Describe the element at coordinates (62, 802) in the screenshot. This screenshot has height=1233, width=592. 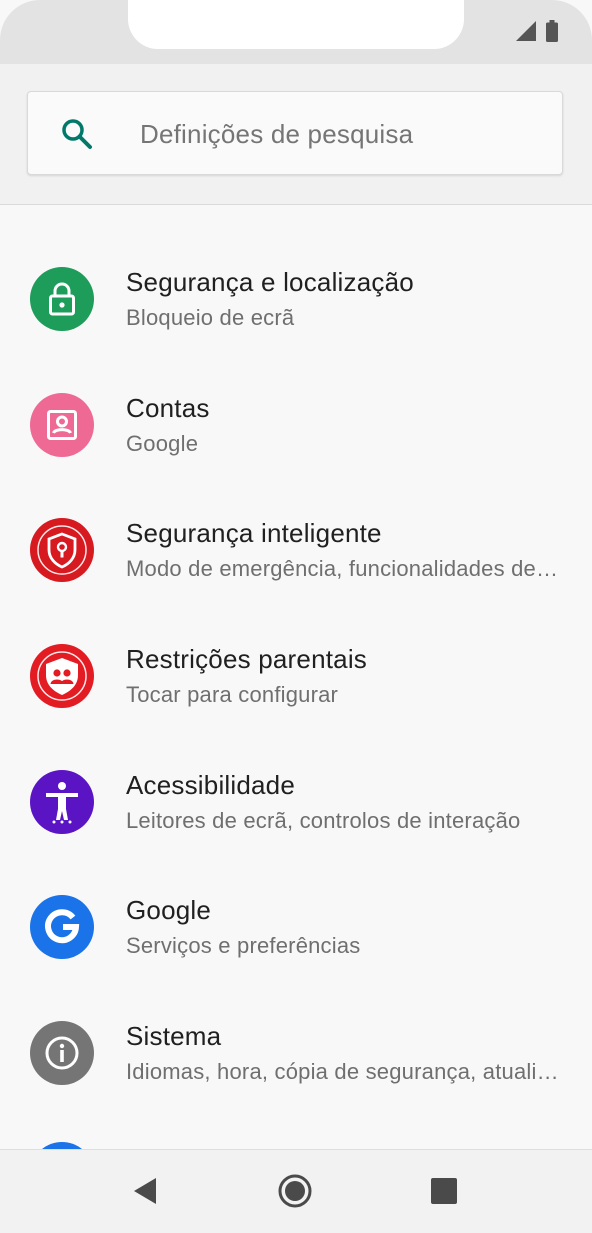
I see `accessibility-icon` at that location.